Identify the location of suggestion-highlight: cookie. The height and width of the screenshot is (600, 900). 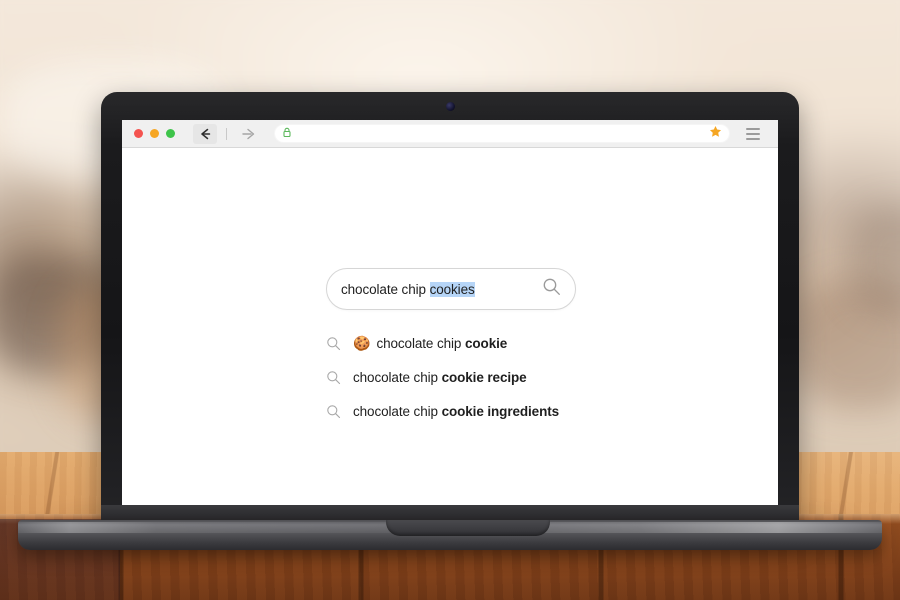
(486, 343).